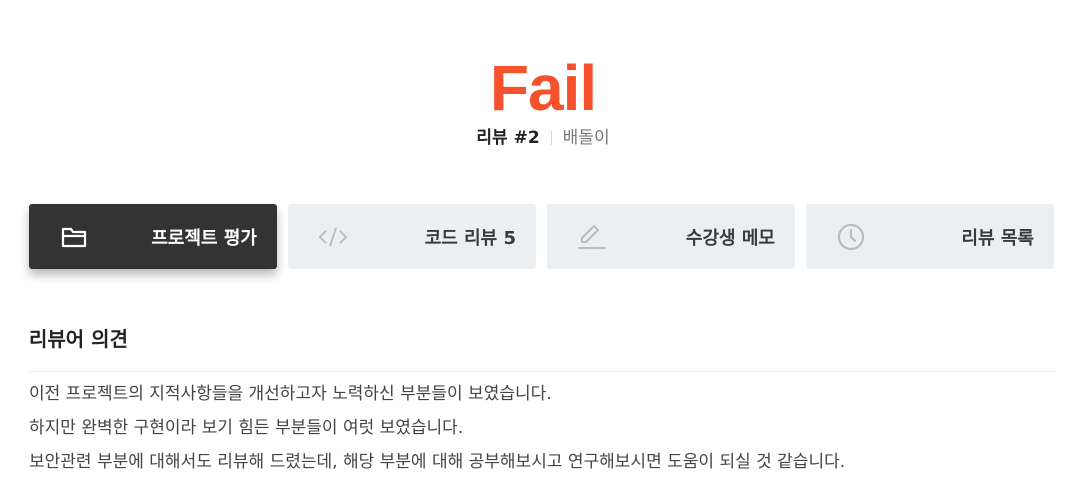  What do you see at coordinates (74, 237) in the screenshot?
I see `folder-icon` at bounding box center [74, 237].